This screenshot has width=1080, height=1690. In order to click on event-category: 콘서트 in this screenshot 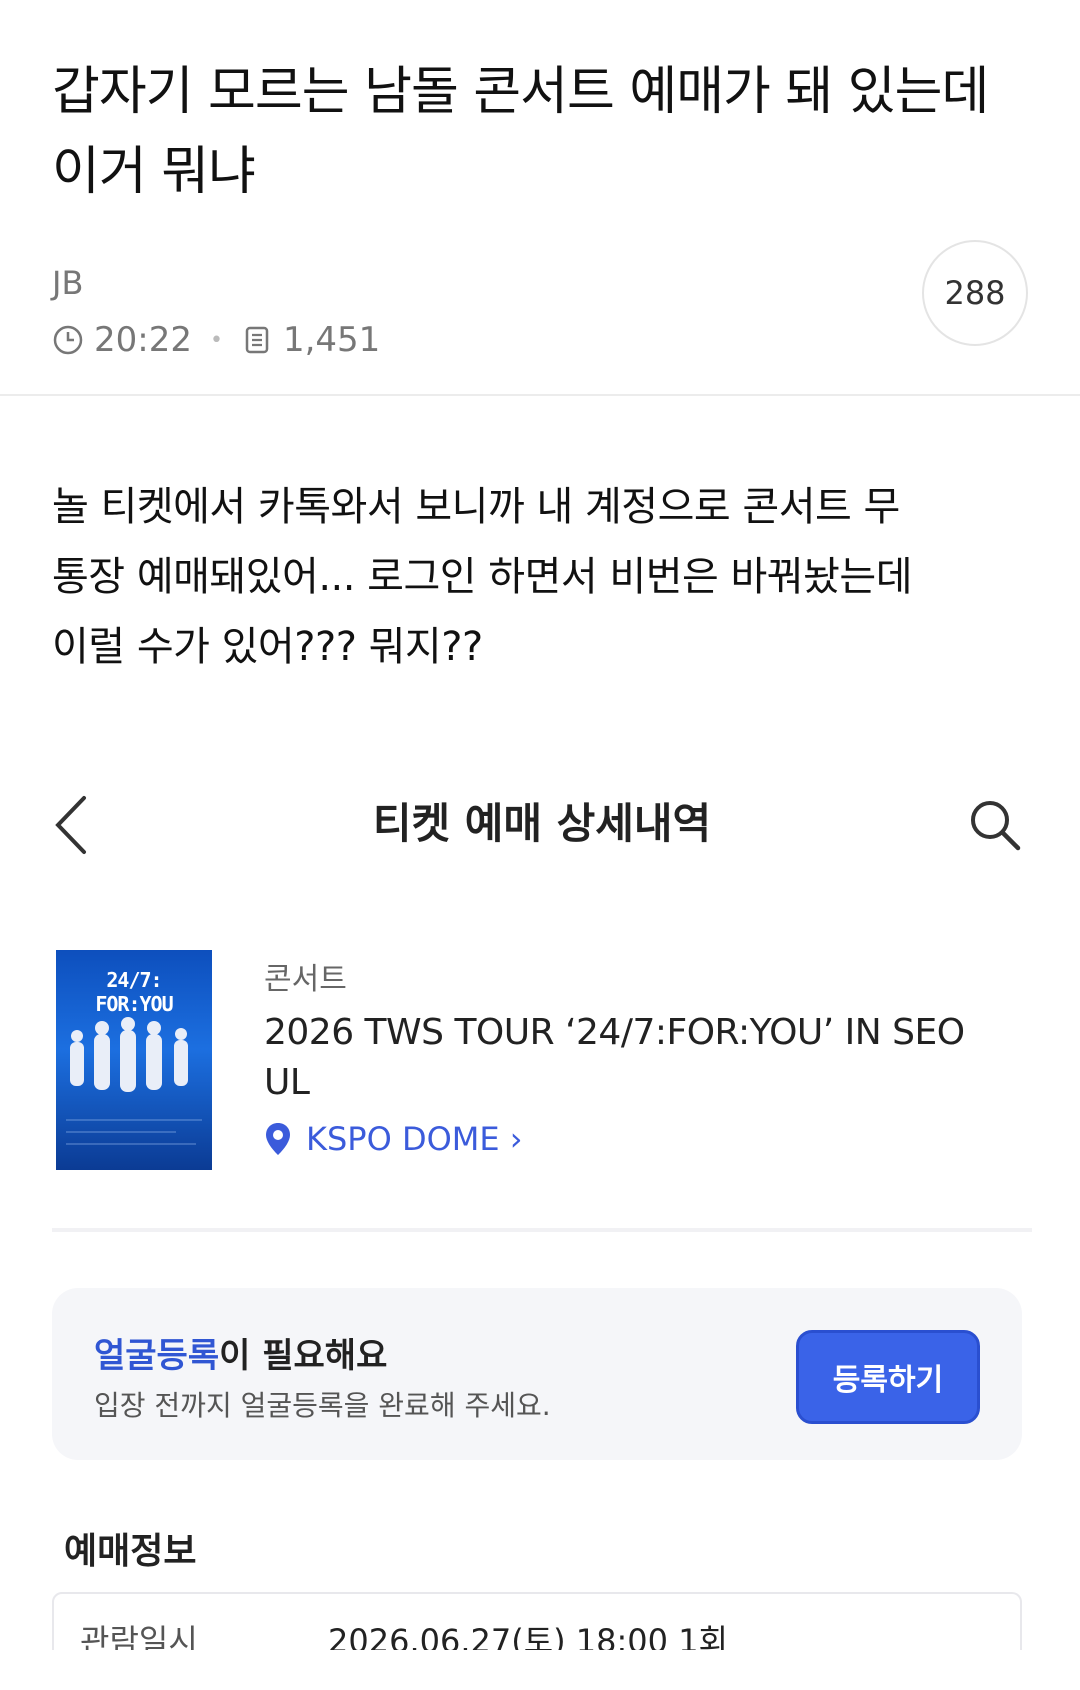, I will do `click(305, 979)`.